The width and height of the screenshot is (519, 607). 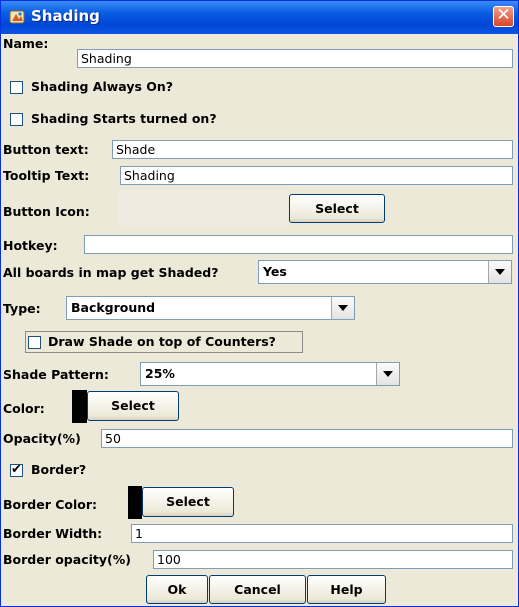 I want to click on draw-on-top-label: Draw Shade on top of Counters?, so click(x=162, y=341).